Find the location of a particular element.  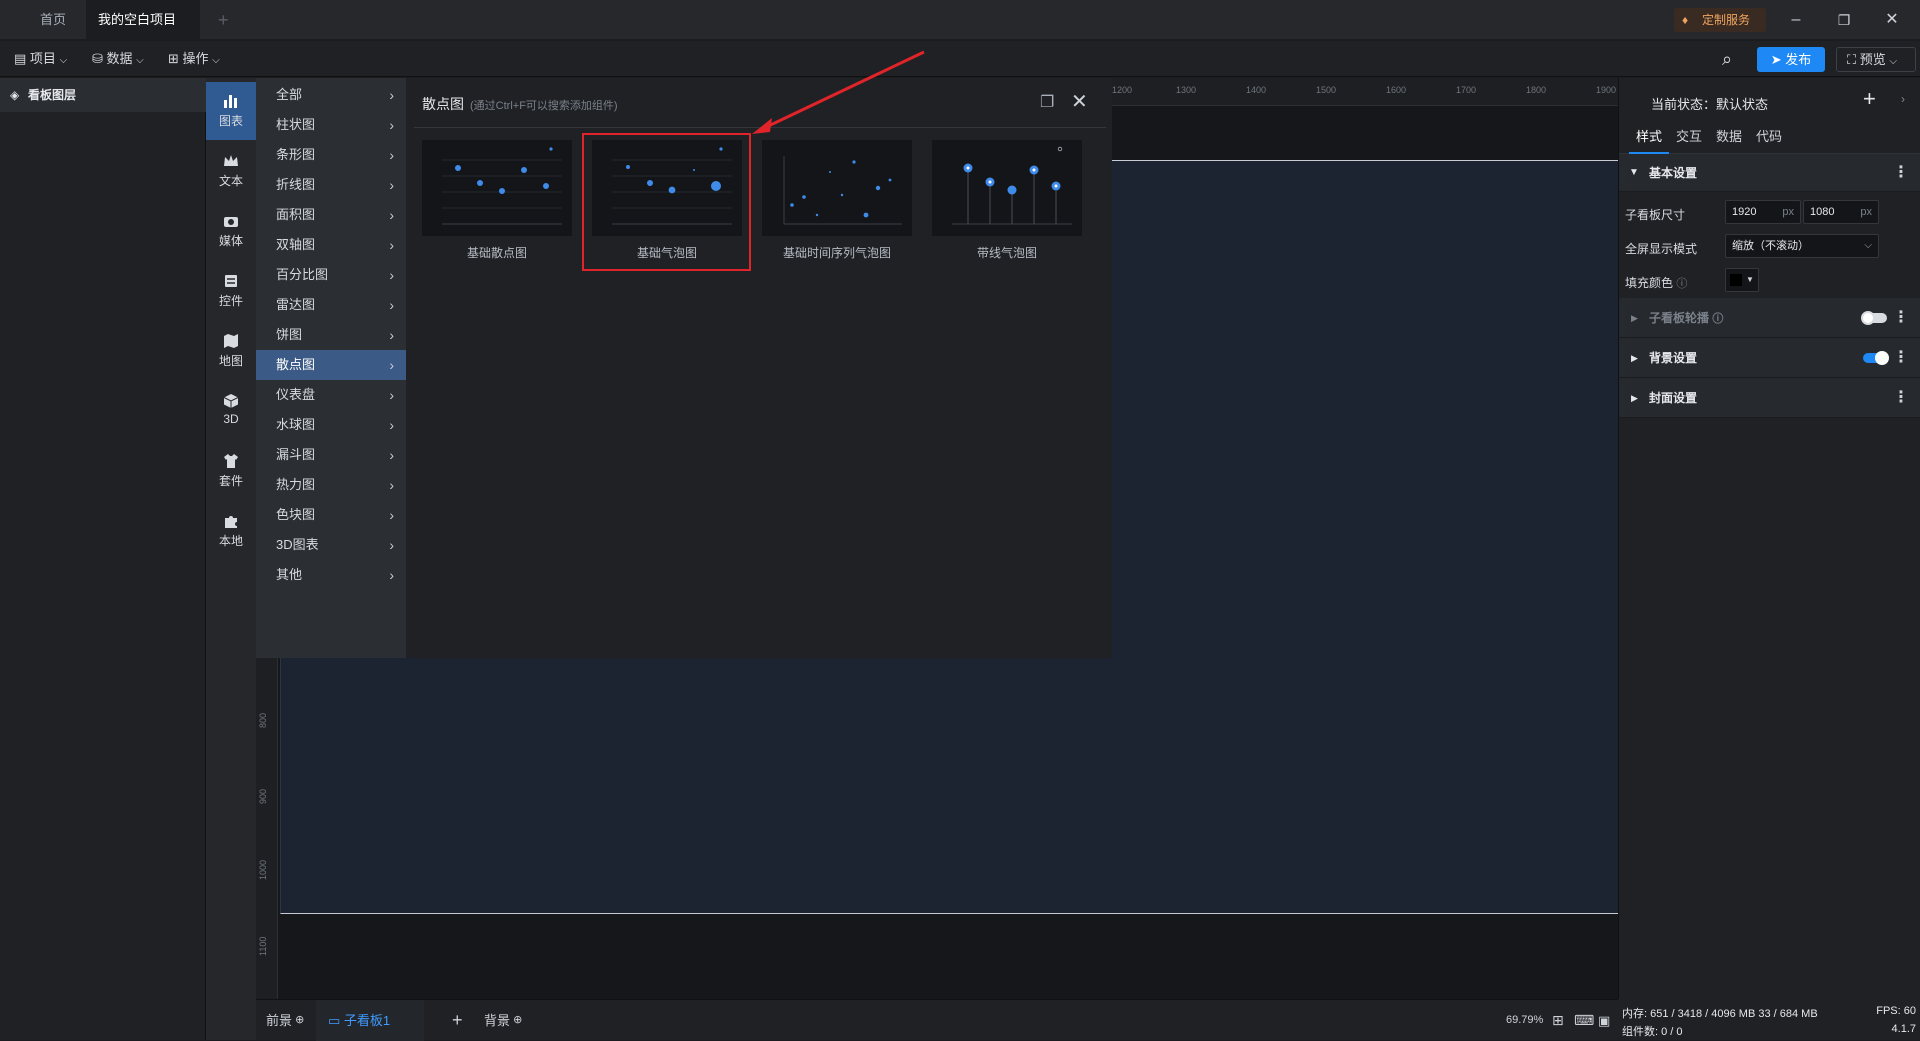

project-menu: ▤ 项目 ⌵ is located at coordinates (40, 59).